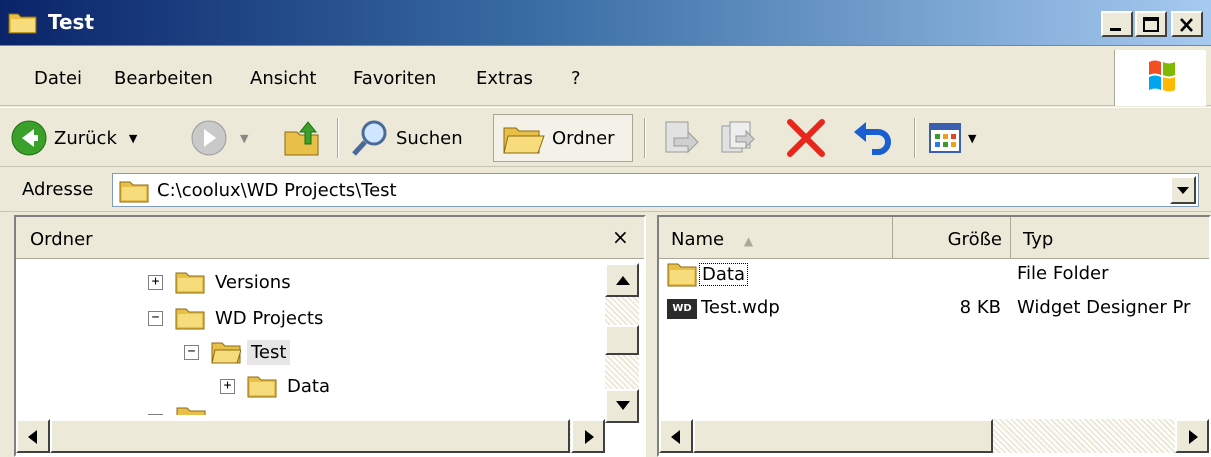 The height and width of the screenshot is (457, 1211). I want to click on menu-datei: Datei, so click(58, 78).